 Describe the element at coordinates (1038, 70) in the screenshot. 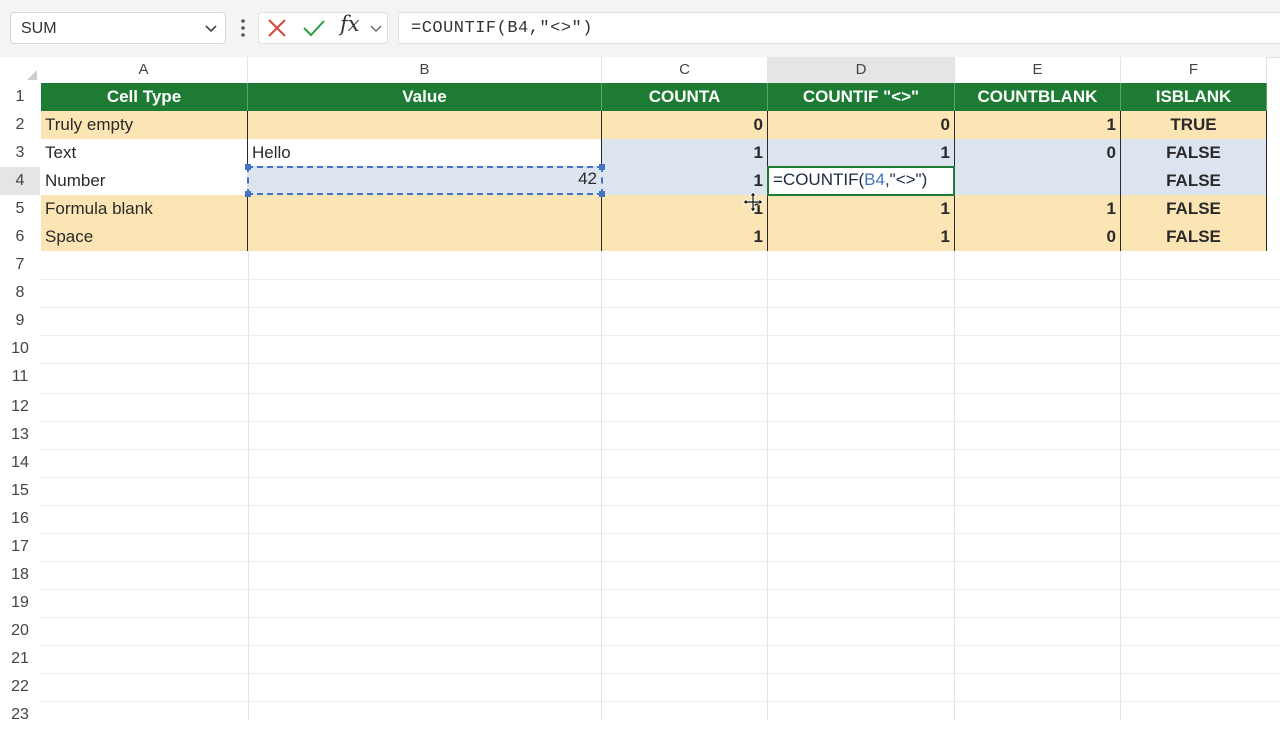

I see `column-header-e: E` at that location.